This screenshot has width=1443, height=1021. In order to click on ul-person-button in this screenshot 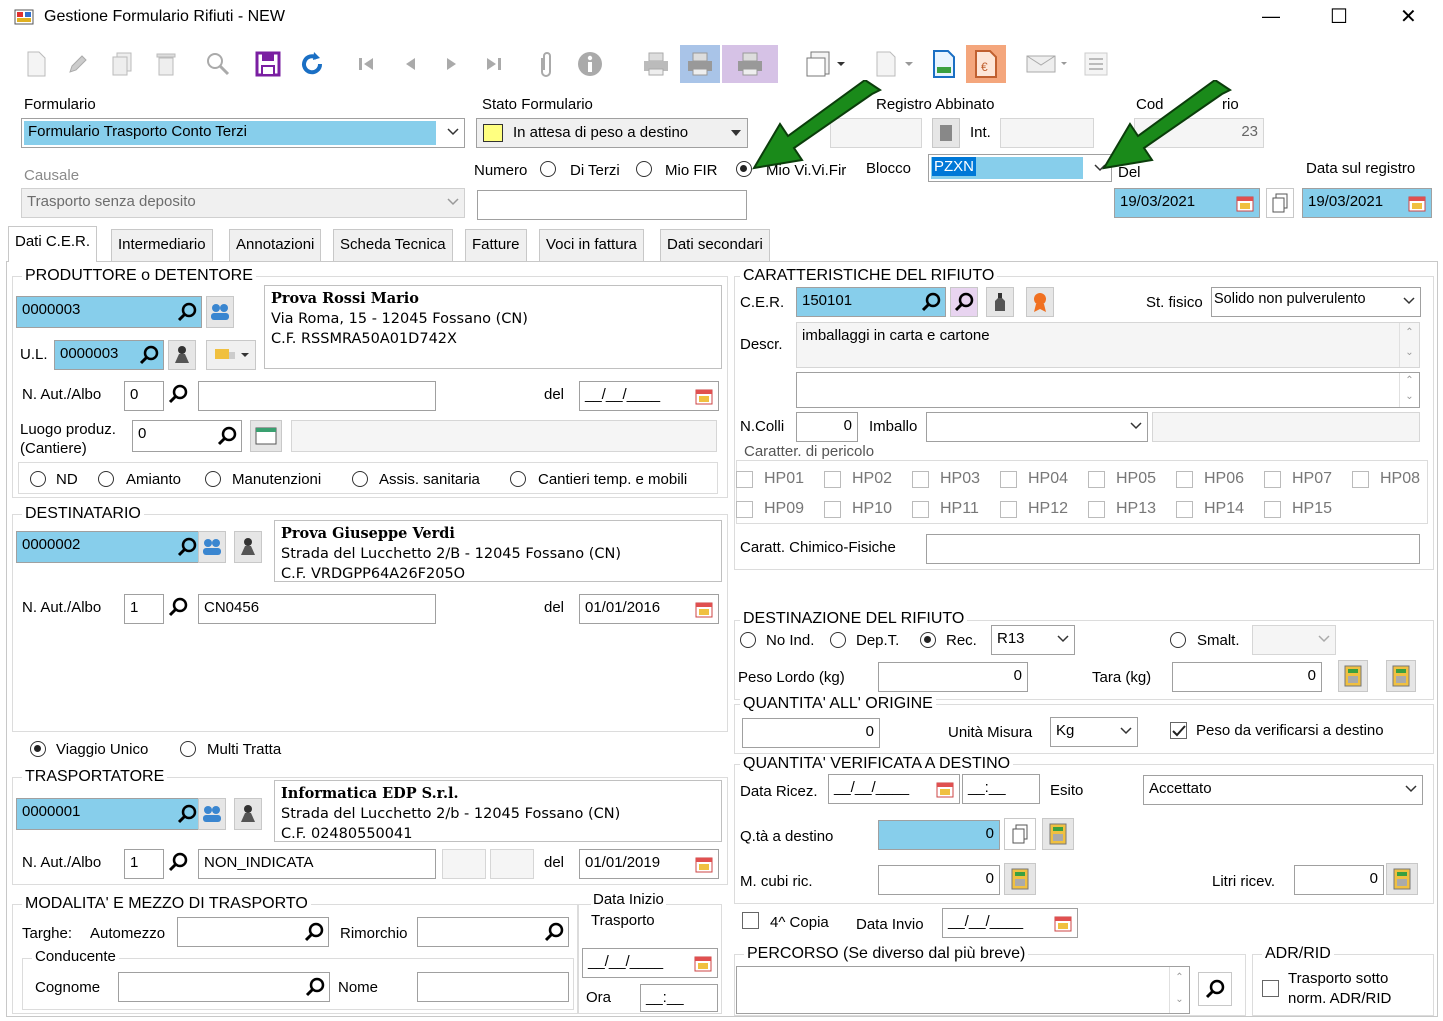, I will do `click(182, 355)`.